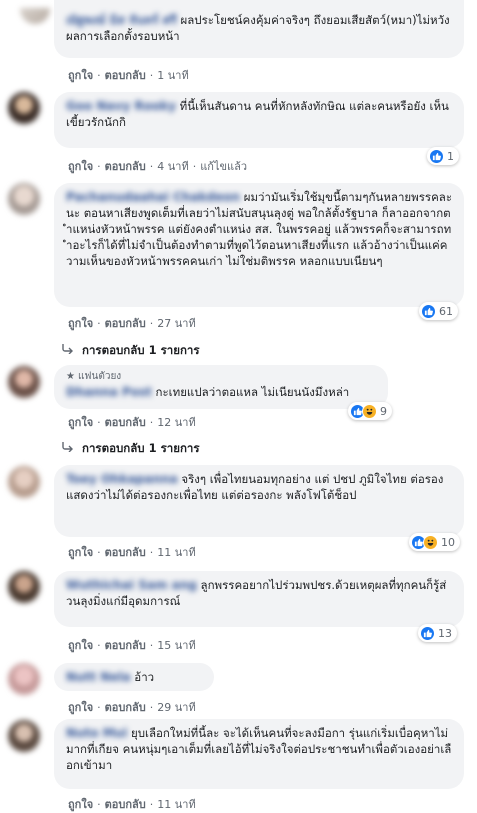  What do you see at coordinates (172, 166) in the screenshot?
I see `timestamp: 4 นาที` at bounding box center [172, 166].